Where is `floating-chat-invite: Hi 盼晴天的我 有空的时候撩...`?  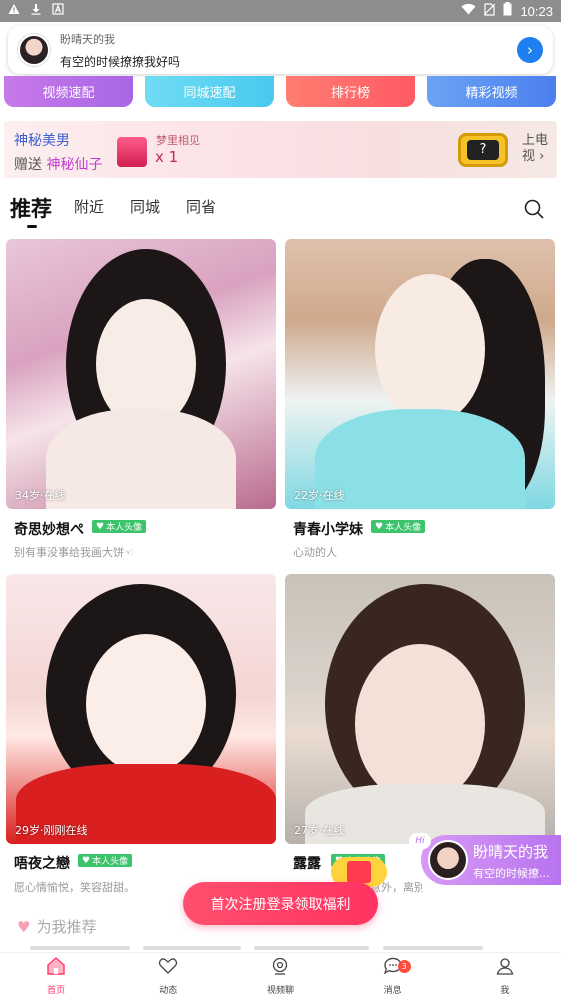
floating-chat-invite: Hi 盼晴天的我 有空的时候撩... is located at coordinates (485, 859).